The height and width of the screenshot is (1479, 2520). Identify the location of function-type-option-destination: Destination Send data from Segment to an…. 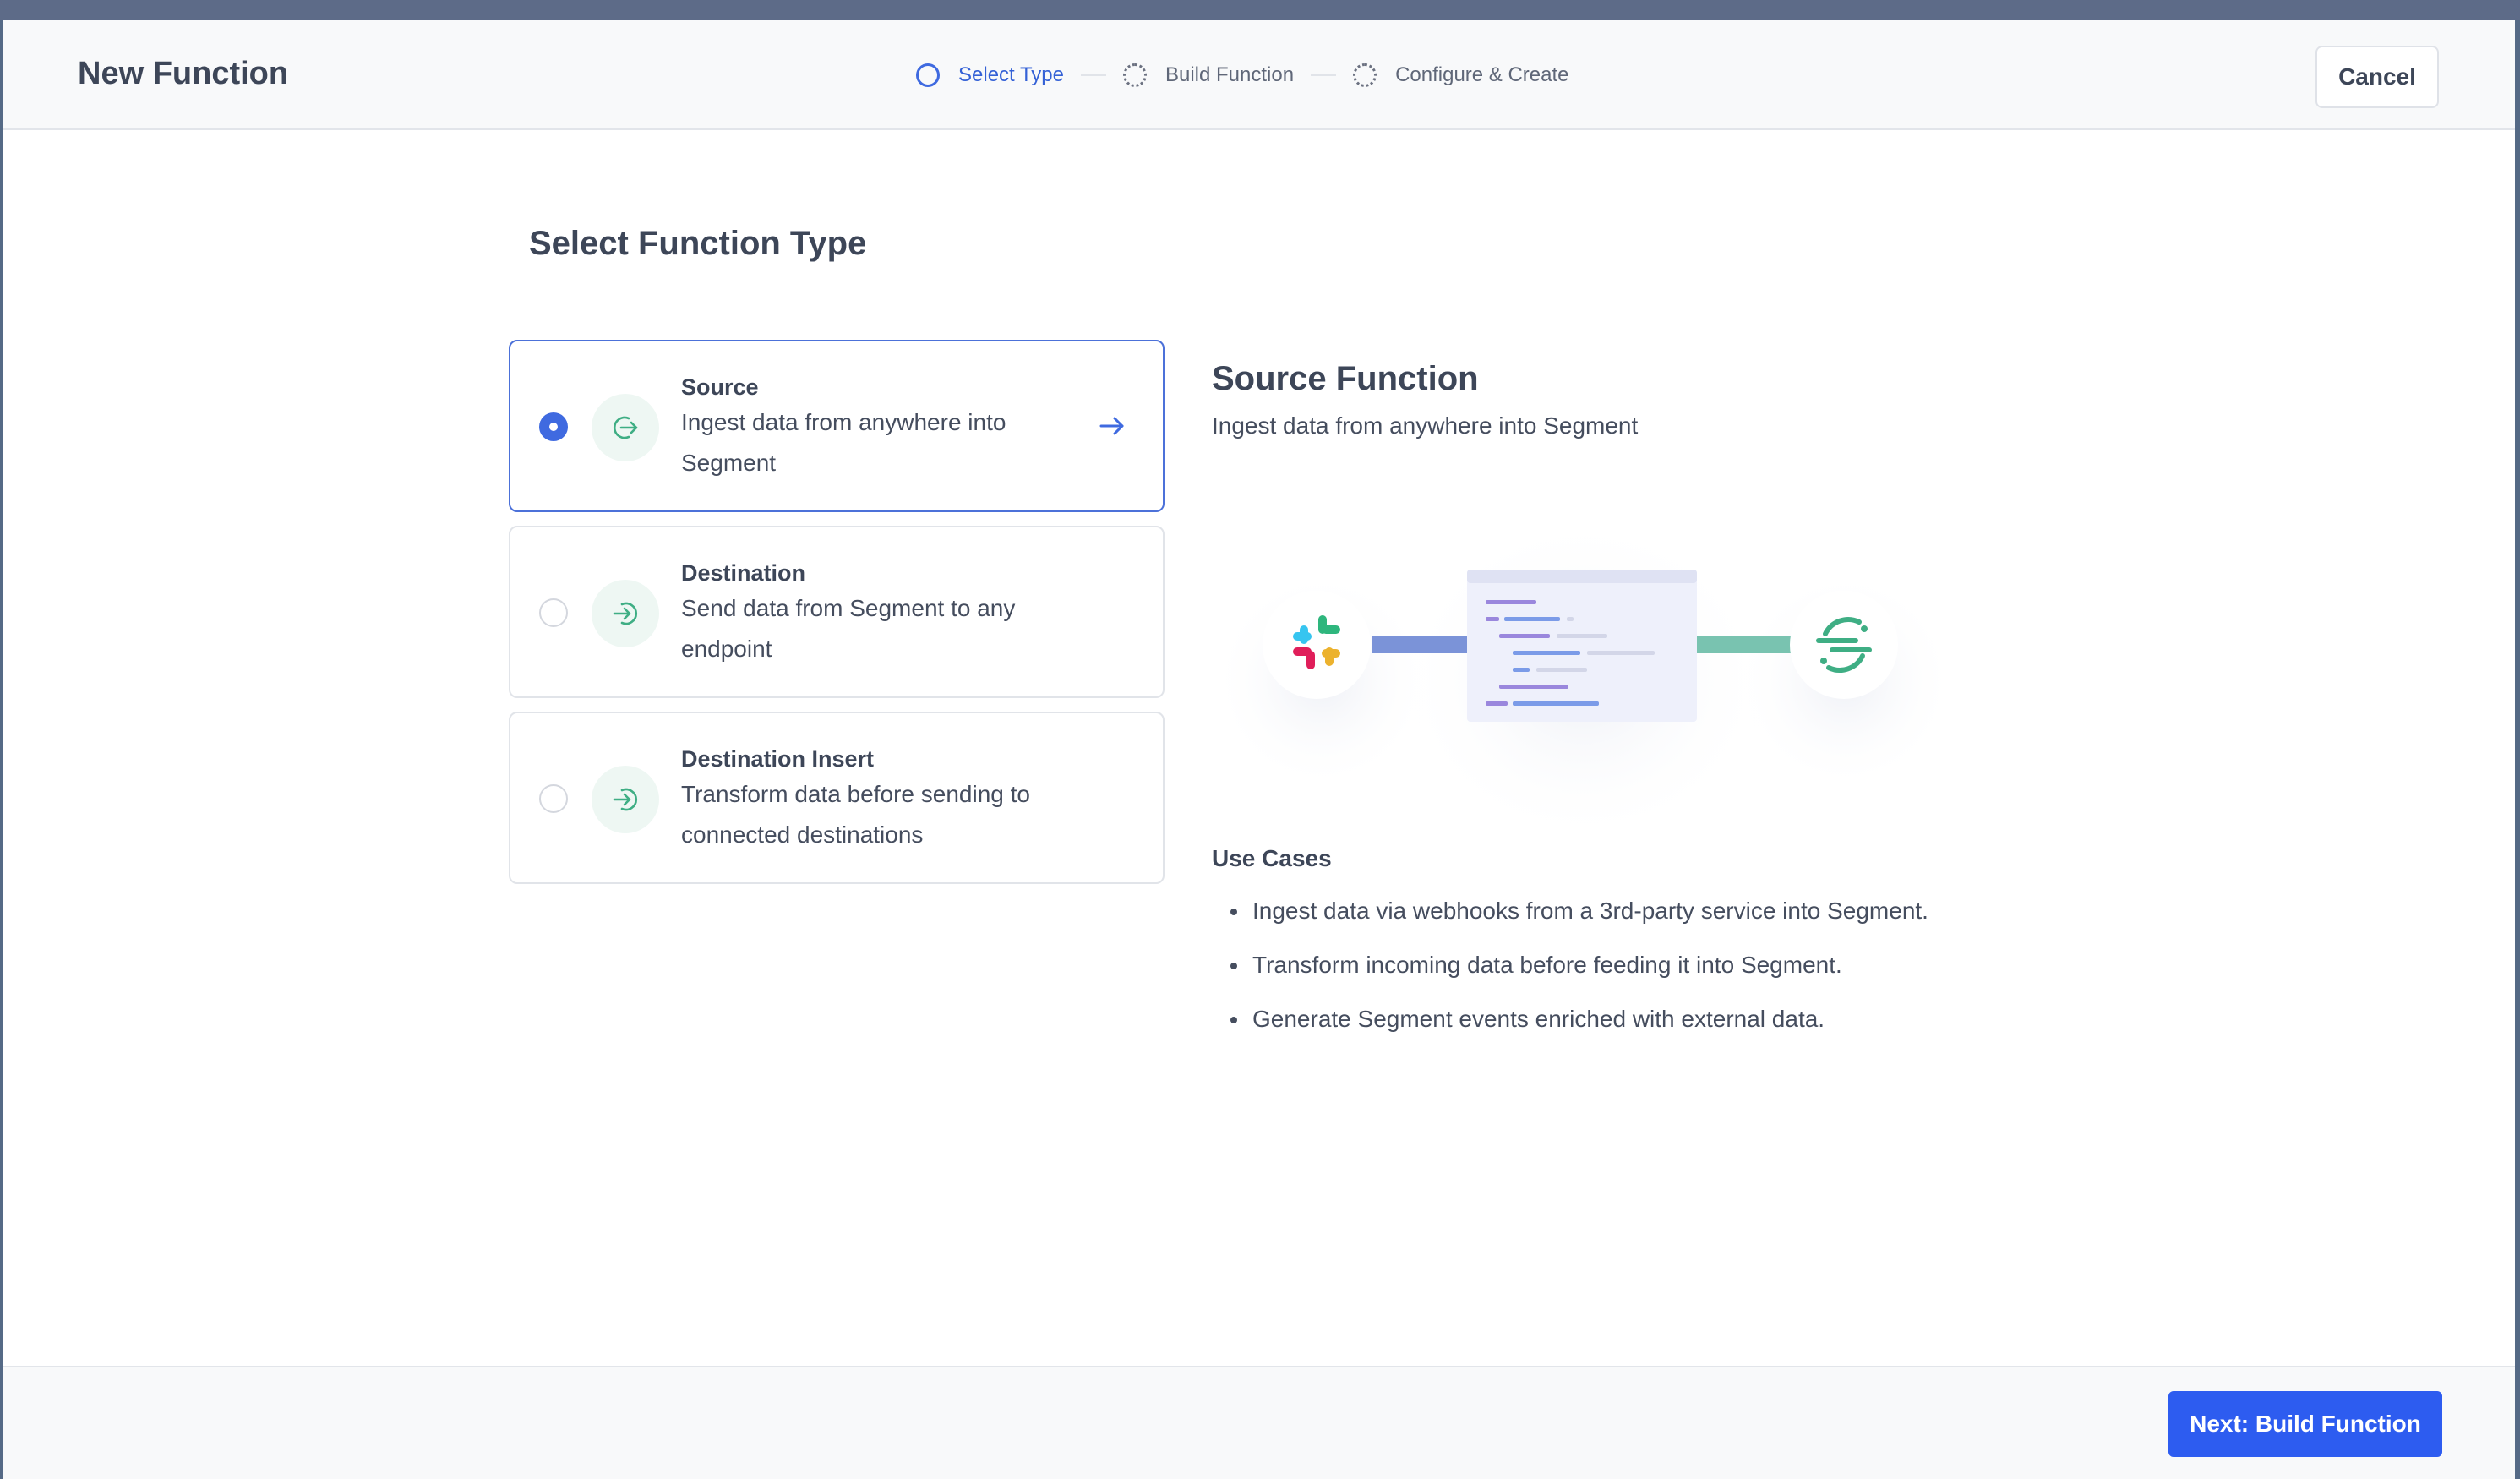
(837, 612).